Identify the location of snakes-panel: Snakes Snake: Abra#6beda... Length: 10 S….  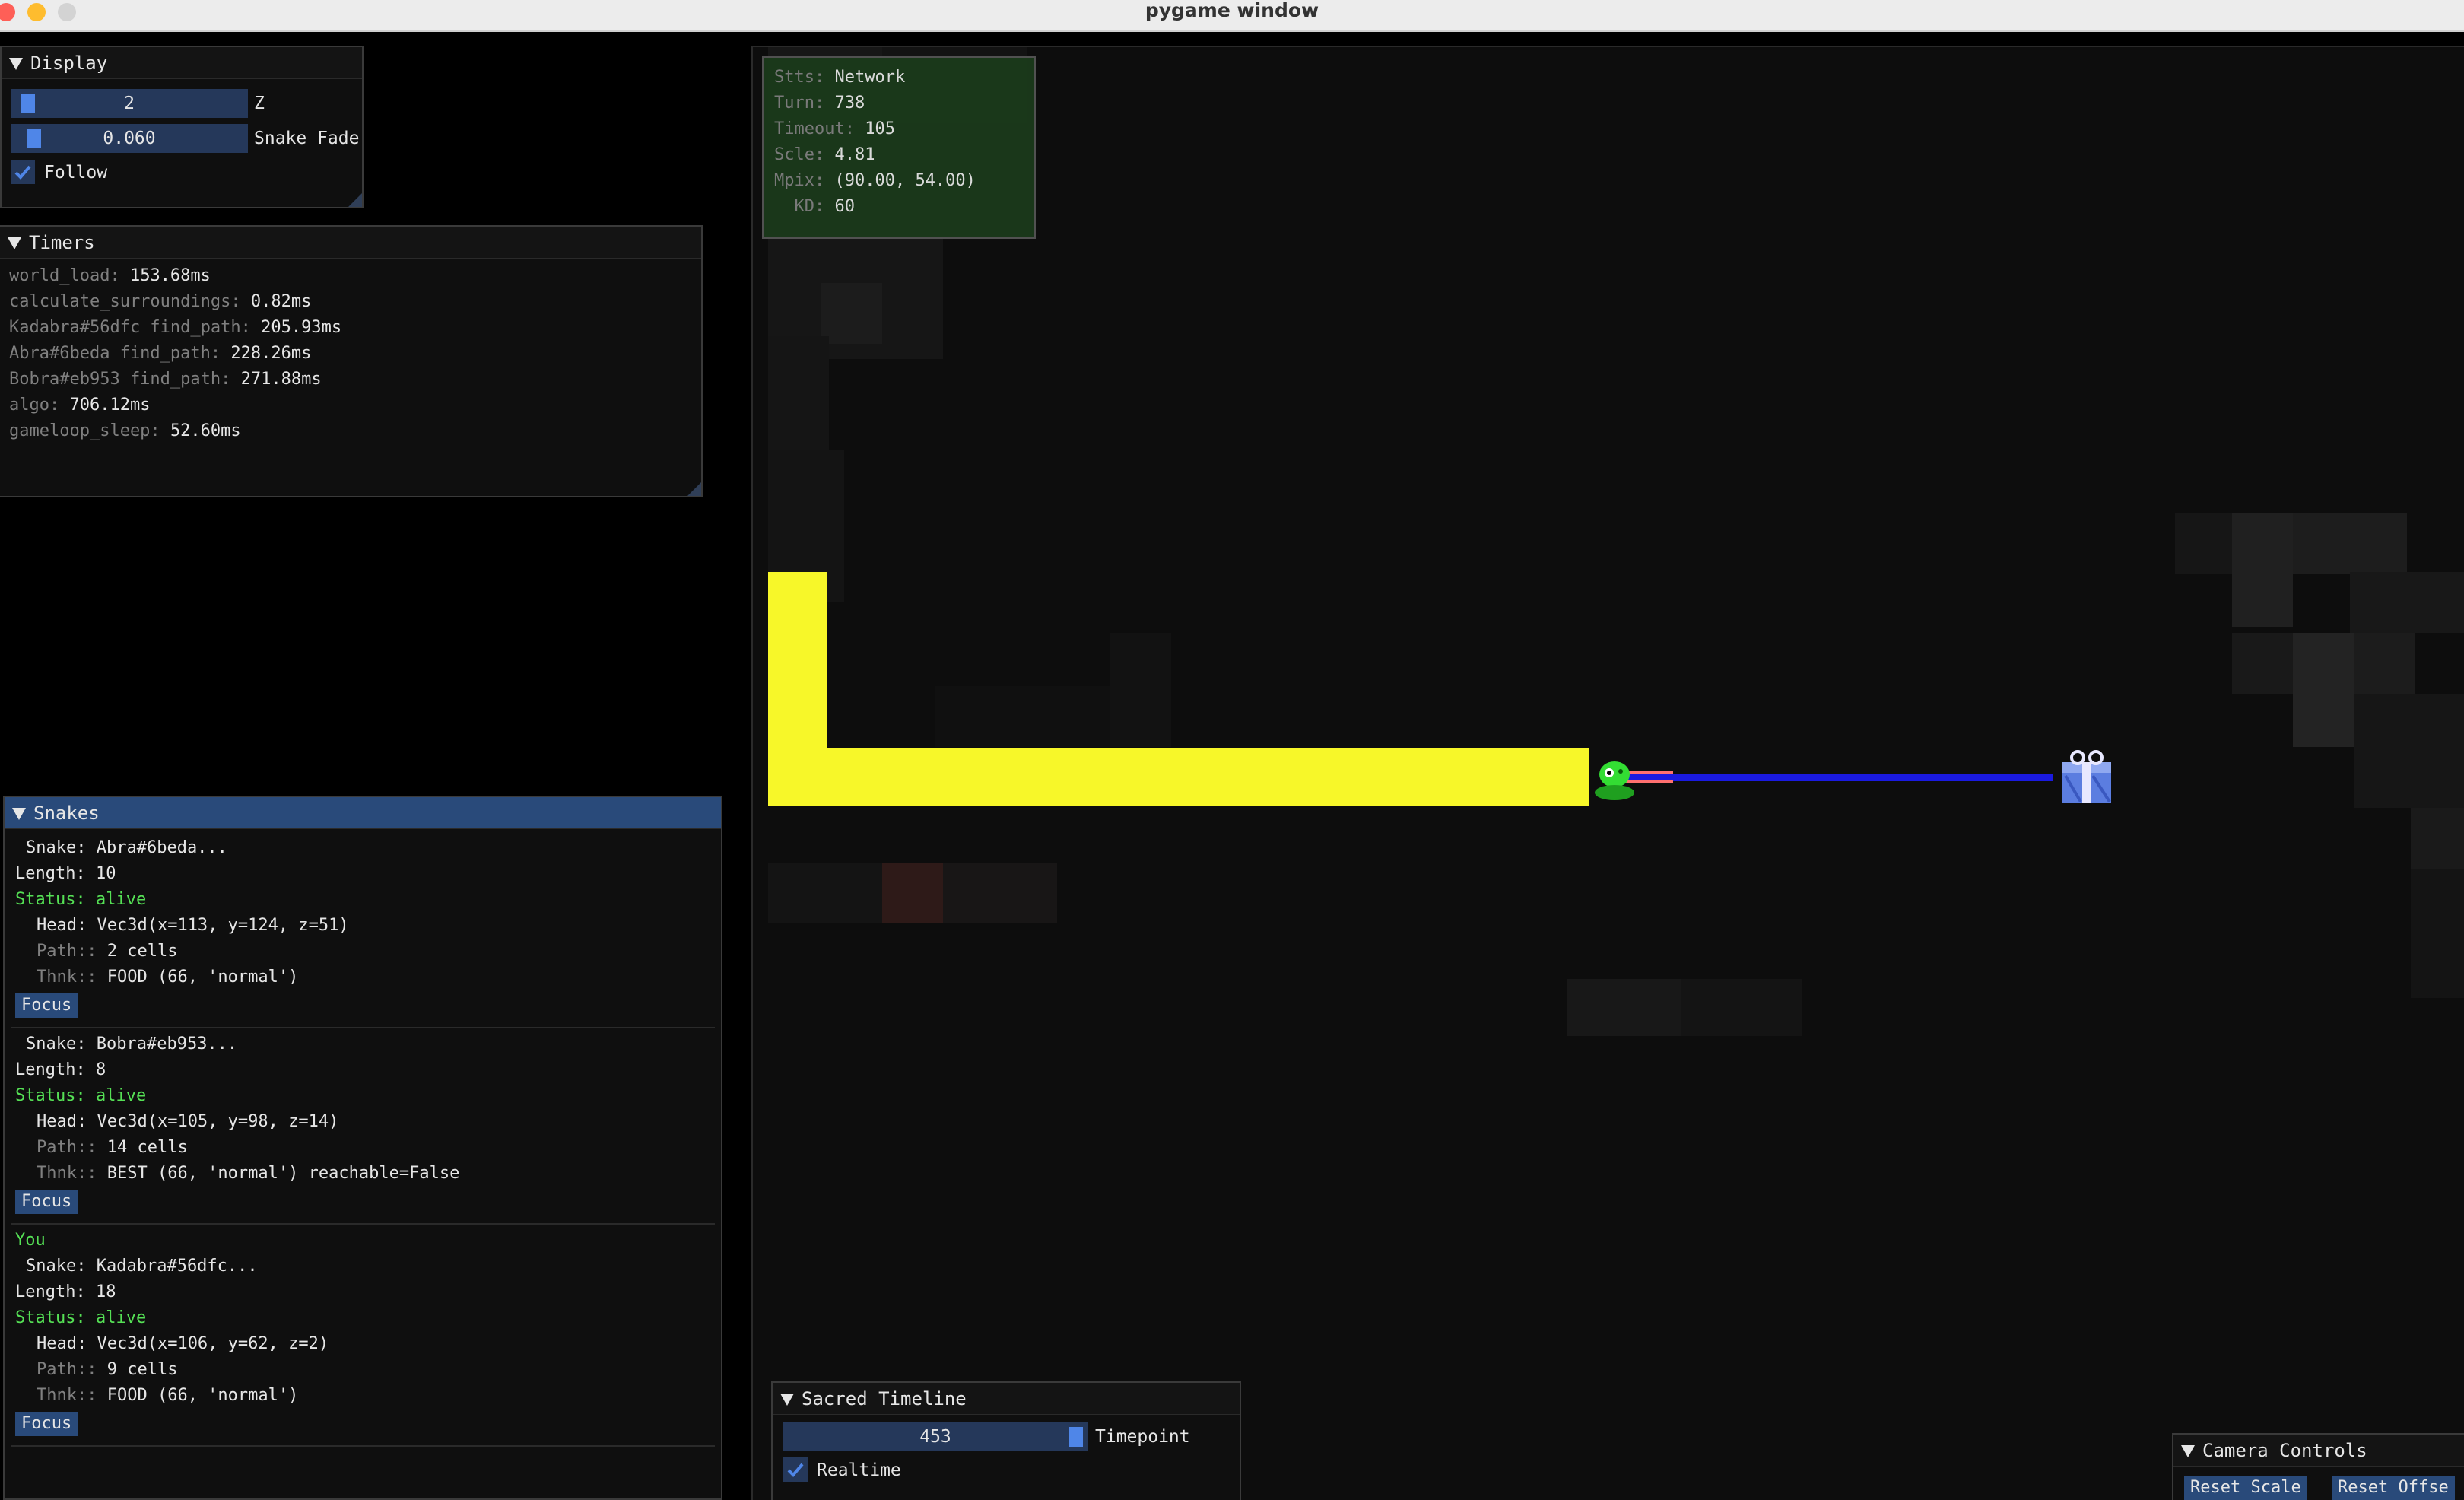
(362, 1148).